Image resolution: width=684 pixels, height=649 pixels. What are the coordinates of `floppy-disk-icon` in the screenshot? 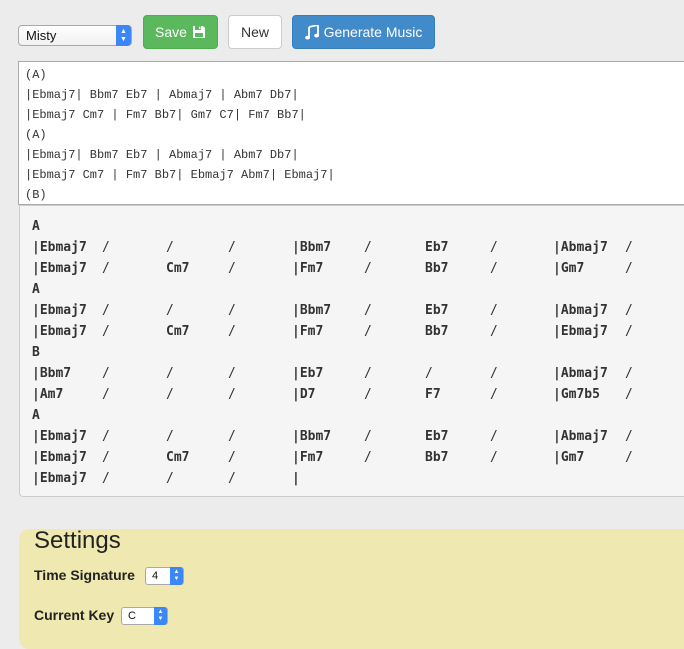 It's located at (198, 32).